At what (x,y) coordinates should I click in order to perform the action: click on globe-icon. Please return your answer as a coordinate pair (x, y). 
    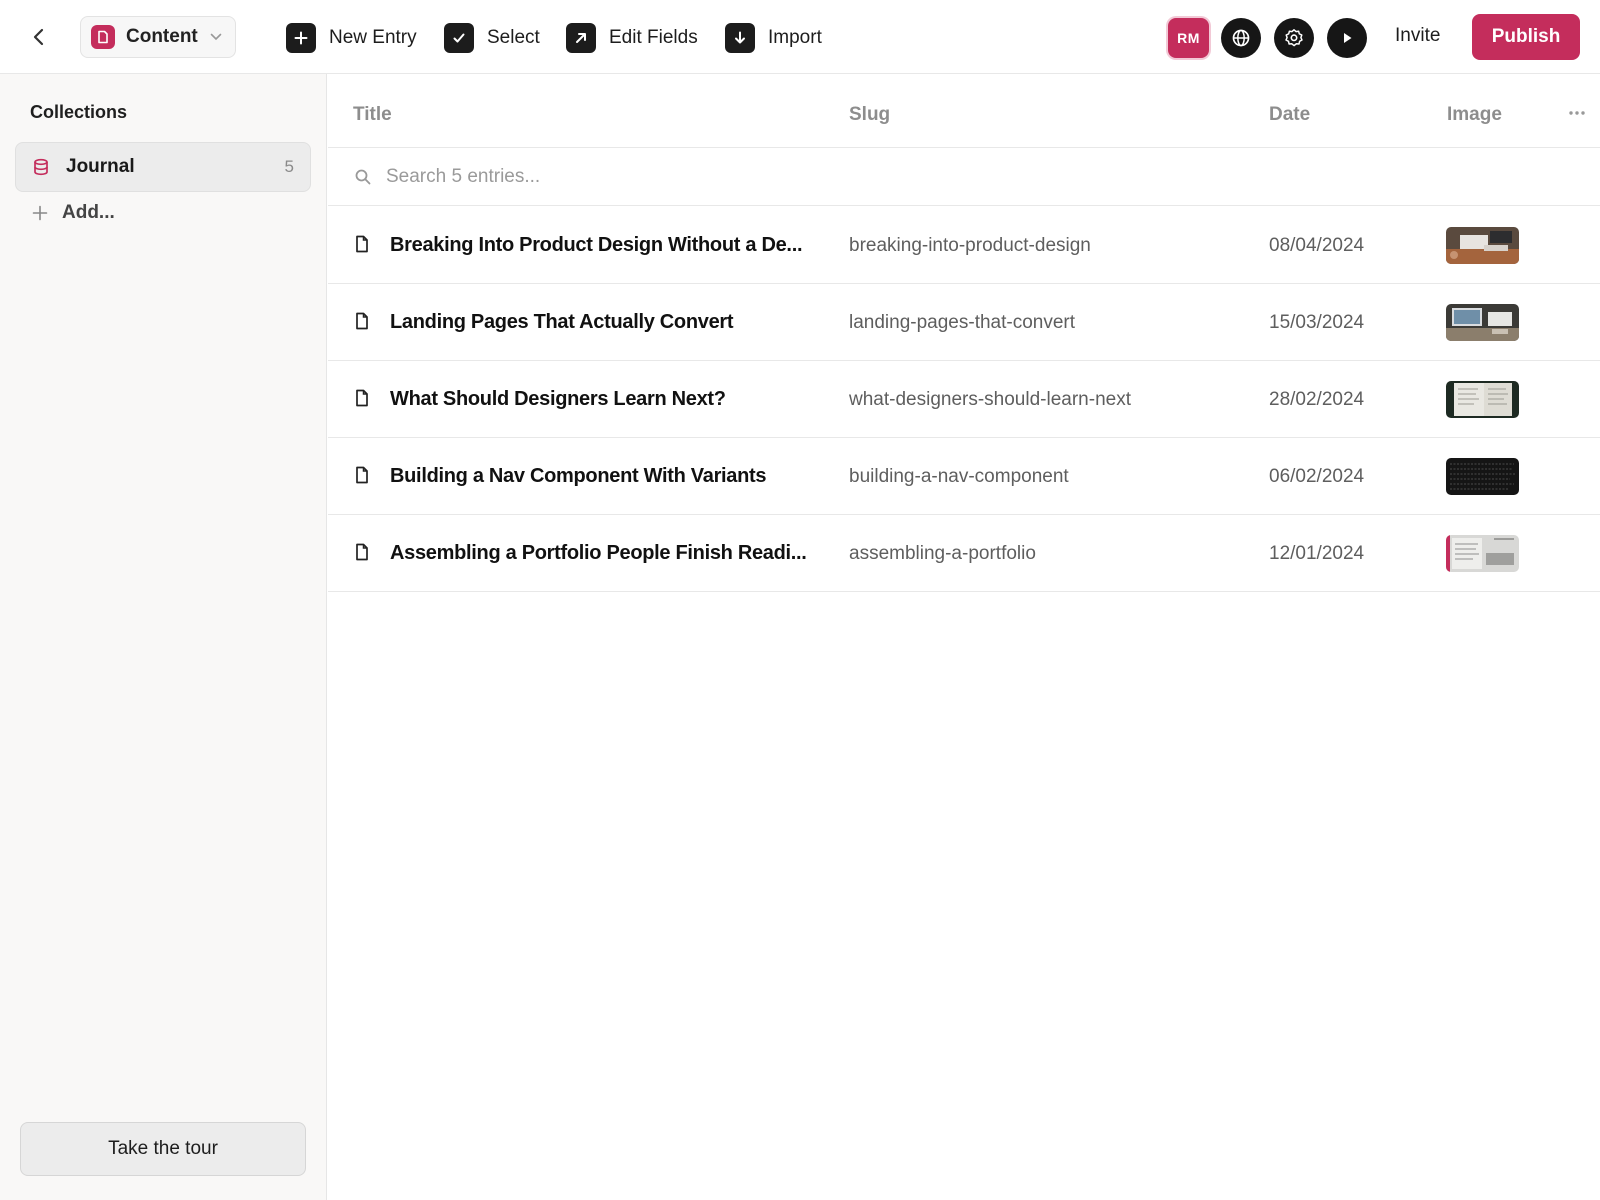
    Looking at the image, I should click on (1241, 38).